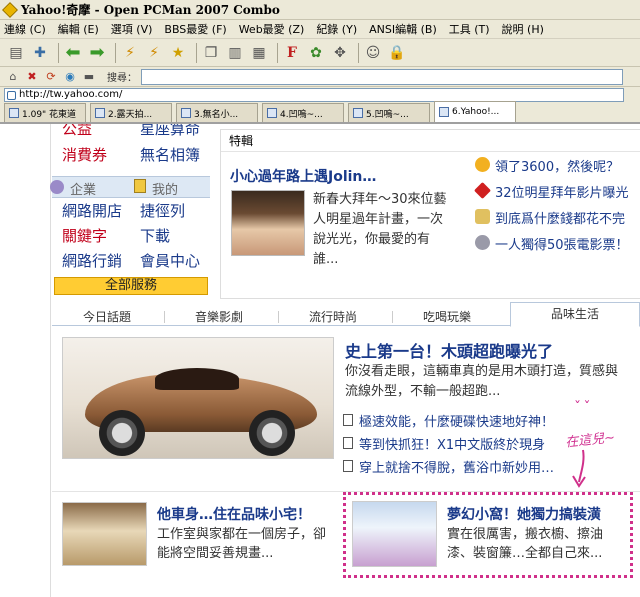 This screenshot has height=597, width=640. What do you see at coordinates (14, 113) in the screenshot?
I see `tab-page-icon` at bounding box center [14, 113].